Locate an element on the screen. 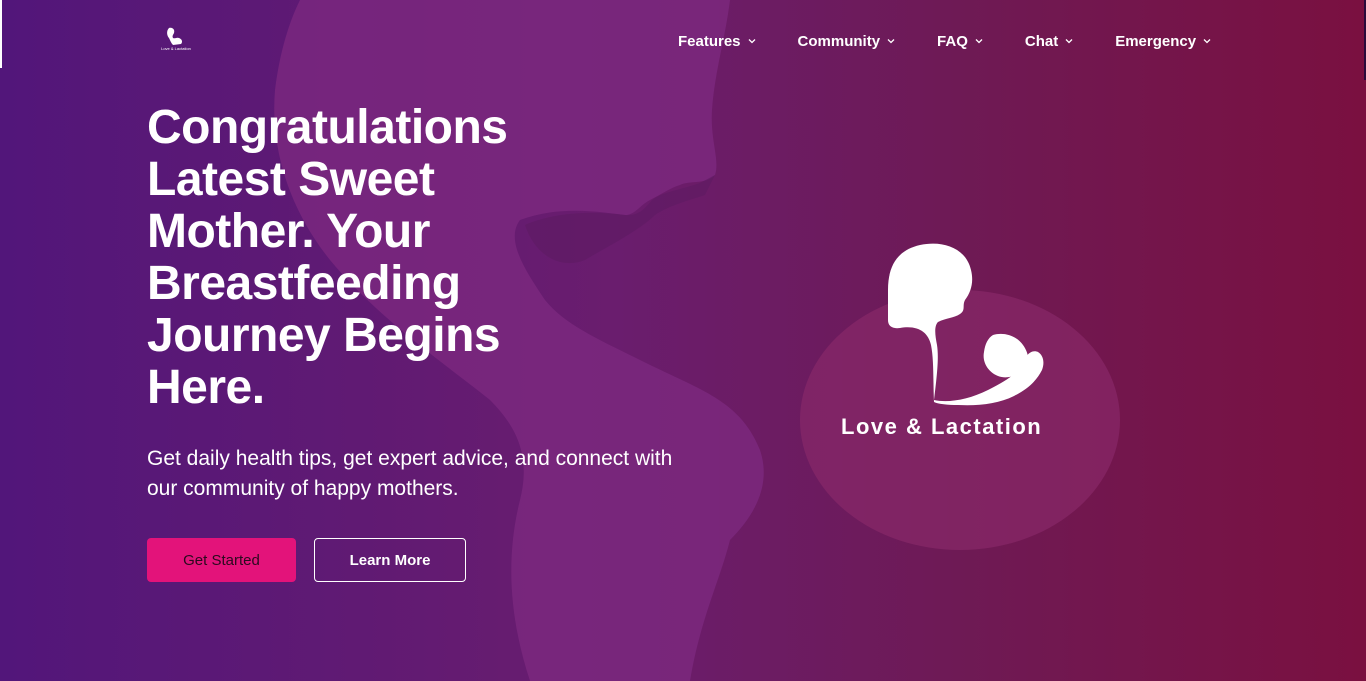 The height and width of the screenshot is (681, 1366). nav-item-label: Chat is located at coordinates (1041, 41).